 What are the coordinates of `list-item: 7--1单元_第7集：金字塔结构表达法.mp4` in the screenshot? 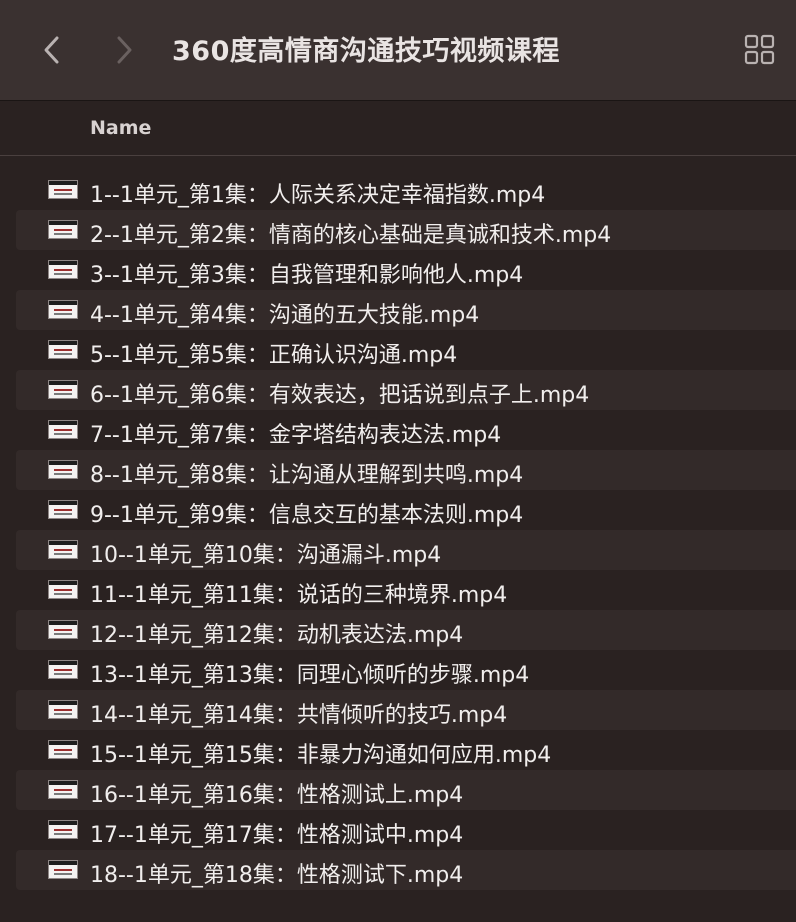 It's located at (406, 430).